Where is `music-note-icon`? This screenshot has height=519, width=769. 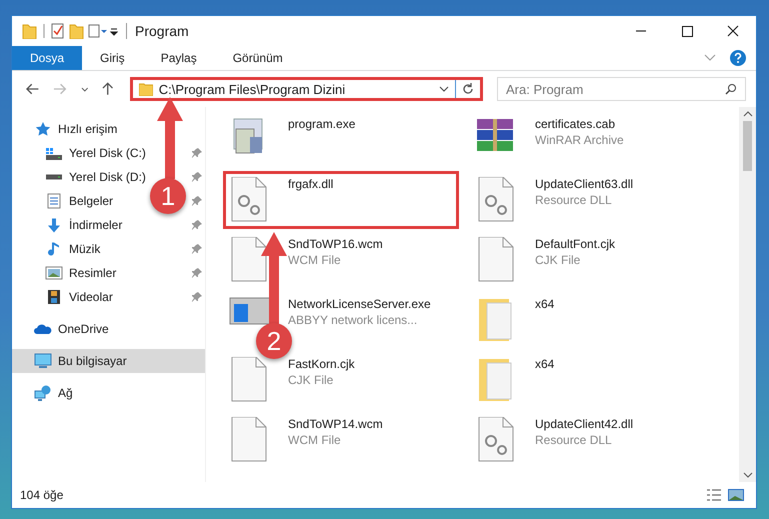
music-note-icon is located at coordinates (54, 249).